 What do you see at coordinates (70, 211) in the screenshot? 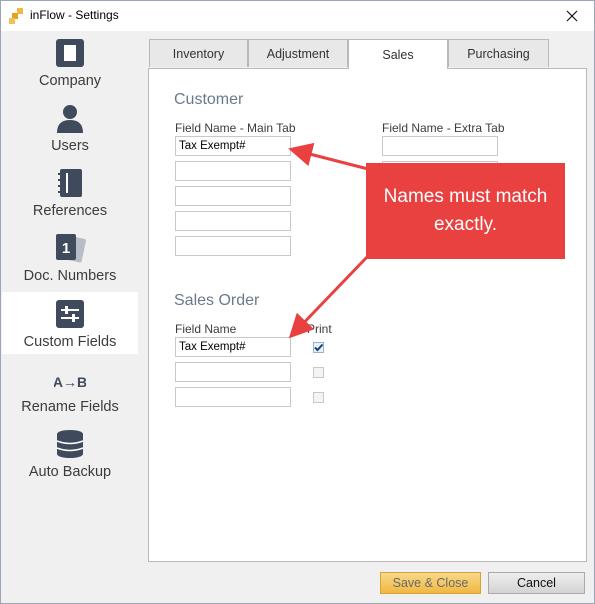
I see `sidebar-item-label: References` at bounding box center [70, 211].